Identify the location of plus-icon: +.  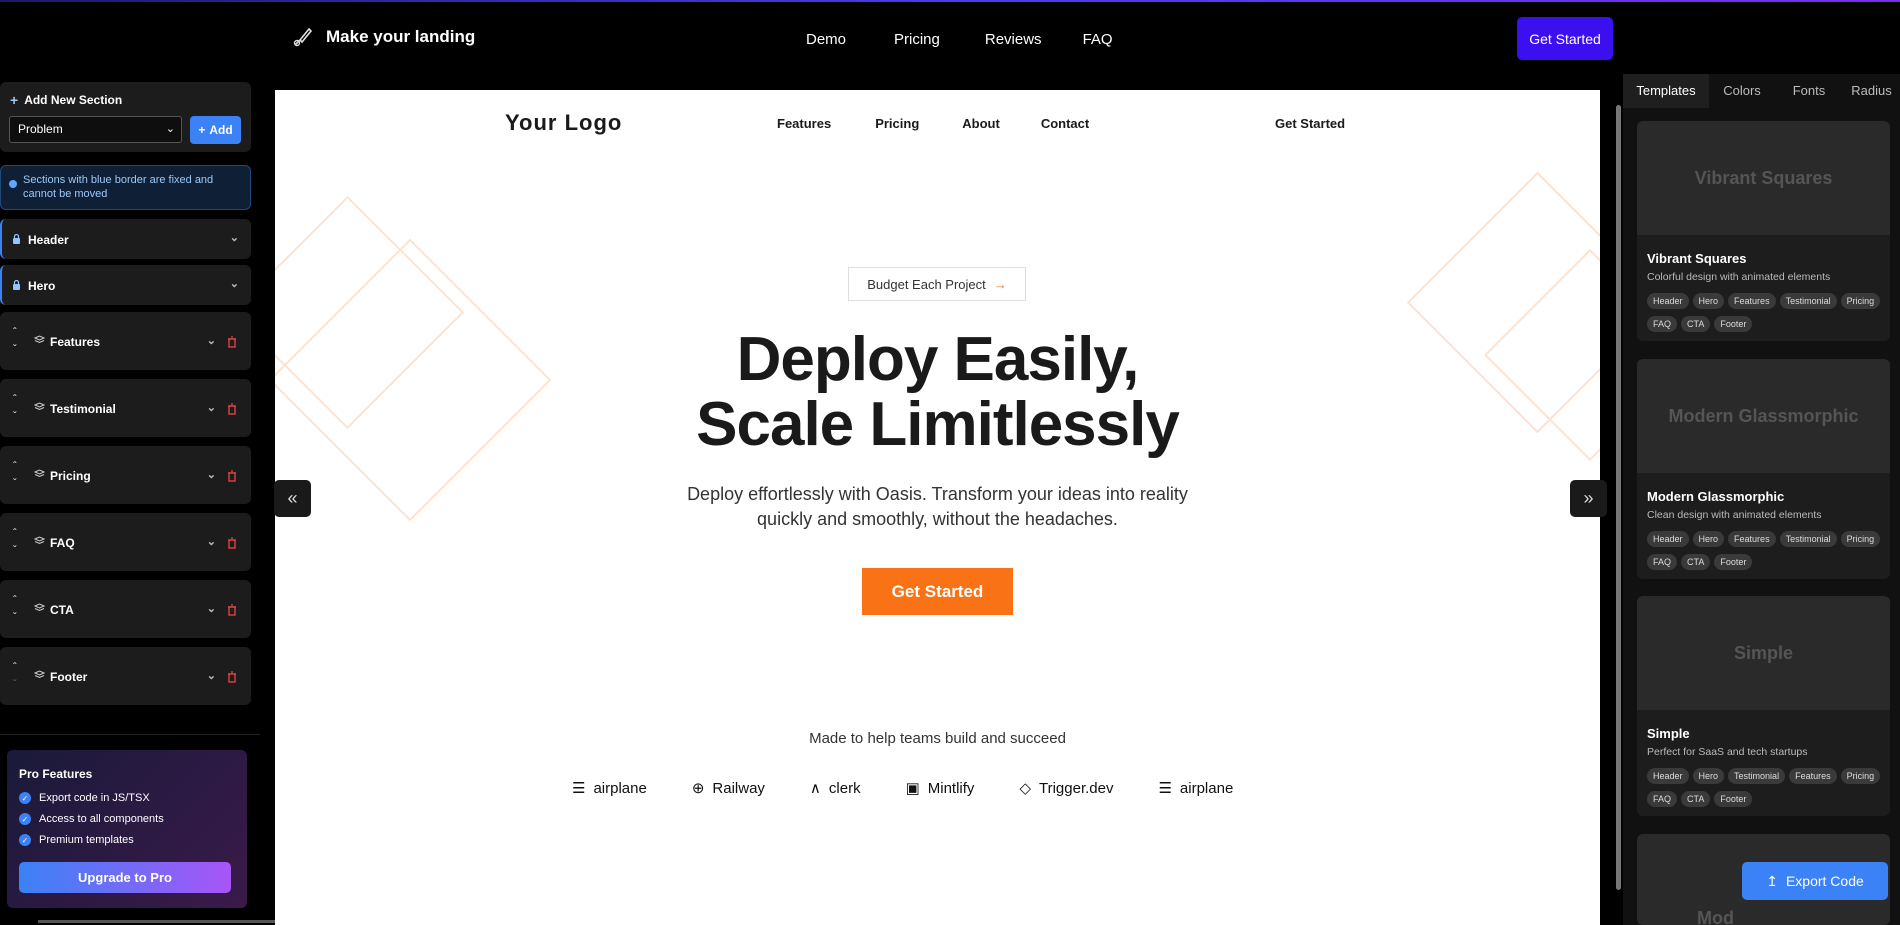
(202, 130).